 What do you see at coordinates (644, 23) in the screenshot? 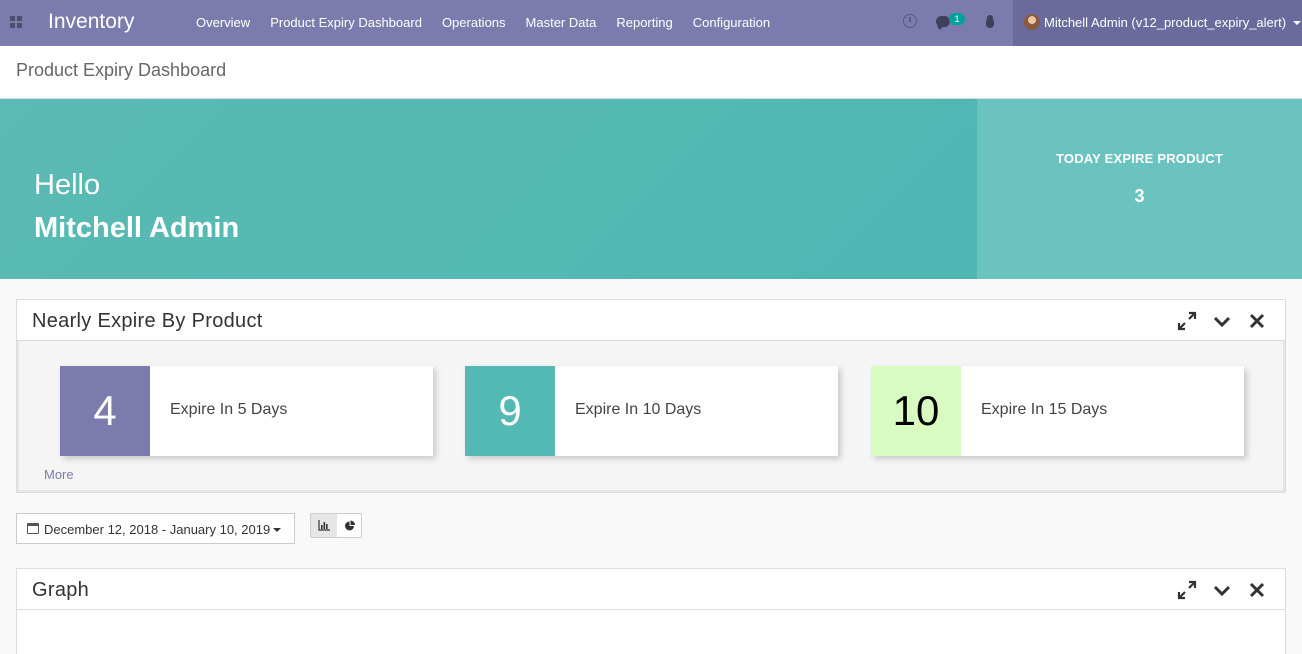
I see `menu-item-reporting: Reporting` at bounding box center [644, 23].